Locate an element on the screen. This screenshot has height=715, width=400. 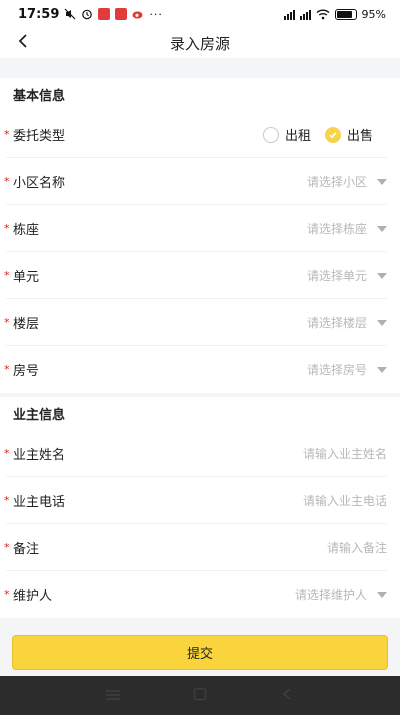
maintainer-label: 维护人 is located at coordinates (33, 596).